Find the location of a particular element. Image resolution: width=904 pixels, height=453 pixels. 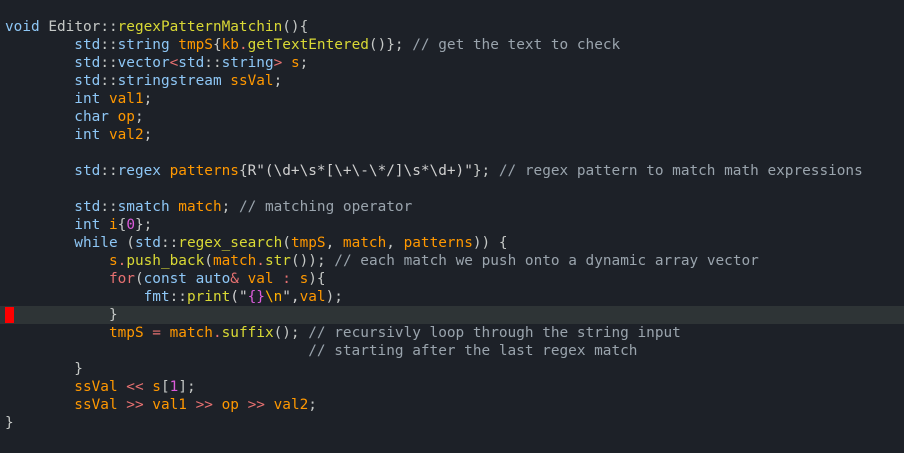

code-token: , is located at coordinates (395, 243).